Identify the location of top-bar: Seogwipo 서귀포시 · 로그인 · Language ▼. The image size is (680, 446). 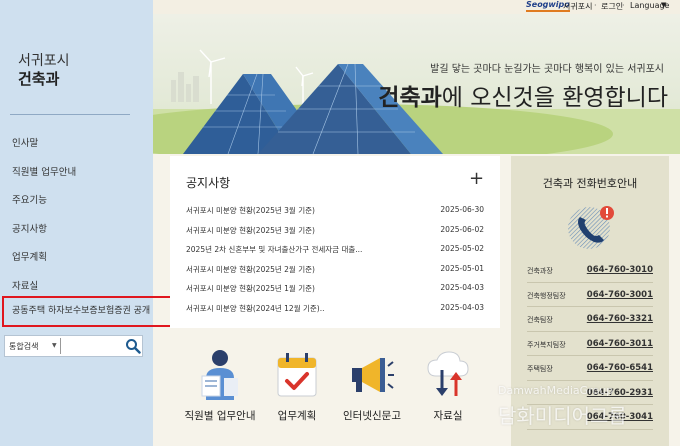
(416, 7).